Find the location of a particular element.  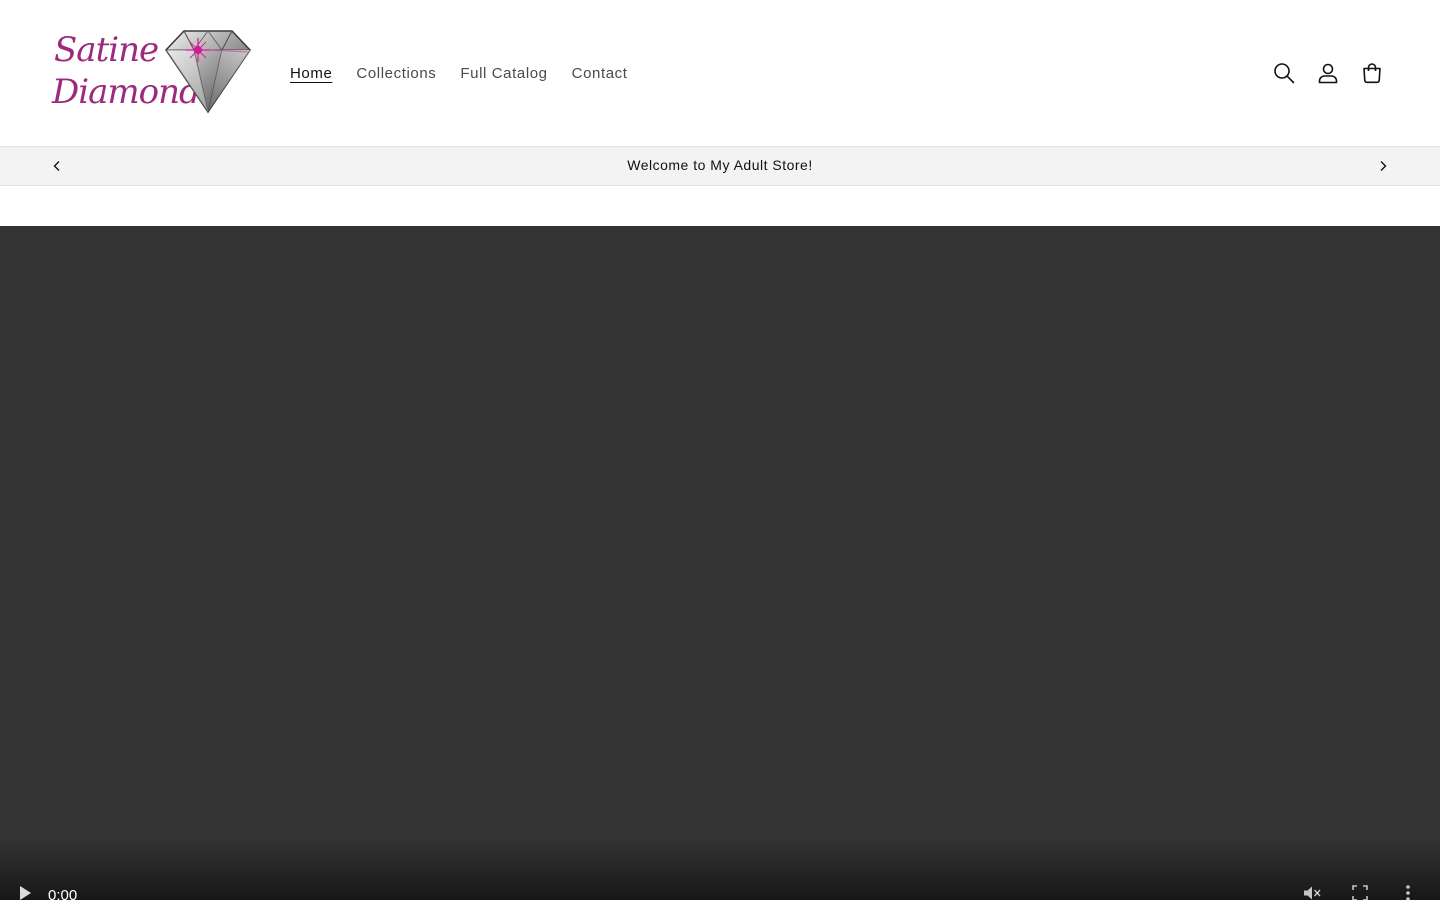

announcement-bar: Welcome to My Adult Store! is located at coordinates (720, 166).